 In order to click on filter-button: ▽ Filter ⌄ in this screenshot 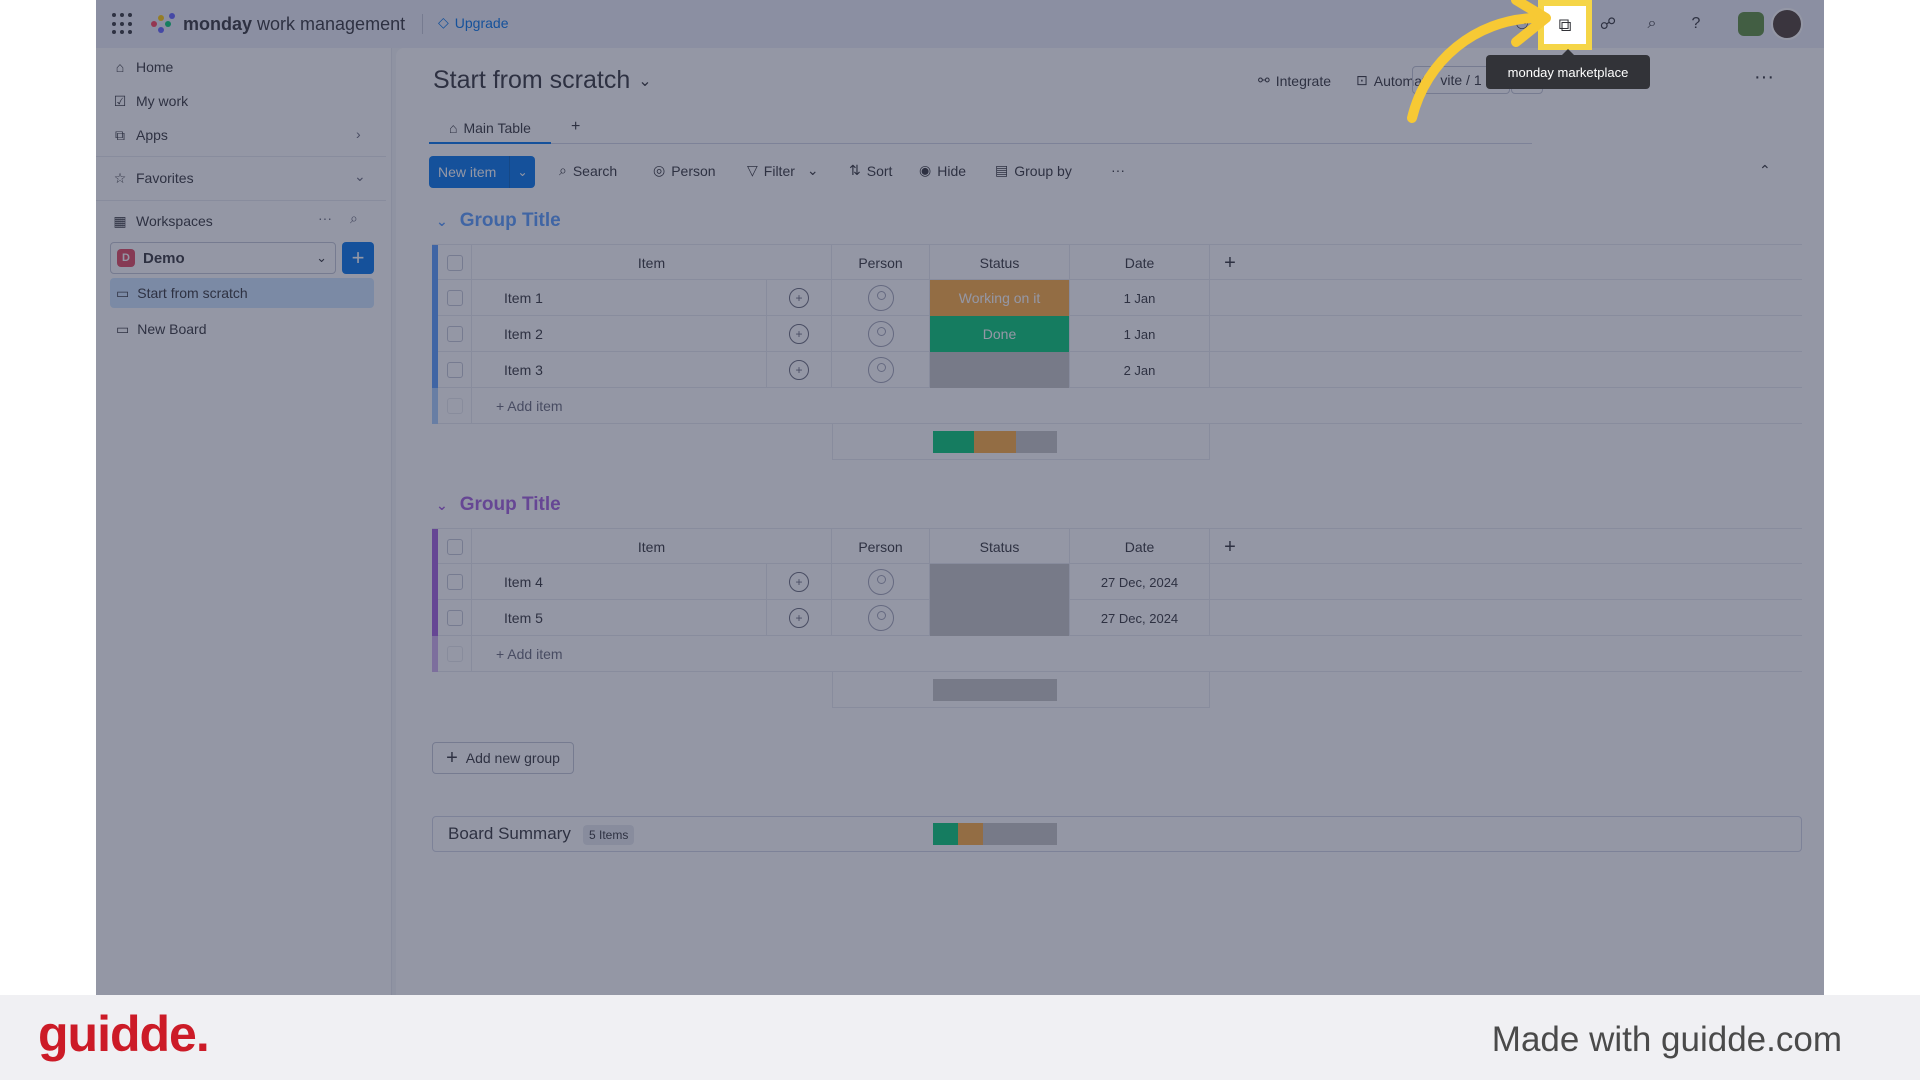, I will do `click(783, 170)`.